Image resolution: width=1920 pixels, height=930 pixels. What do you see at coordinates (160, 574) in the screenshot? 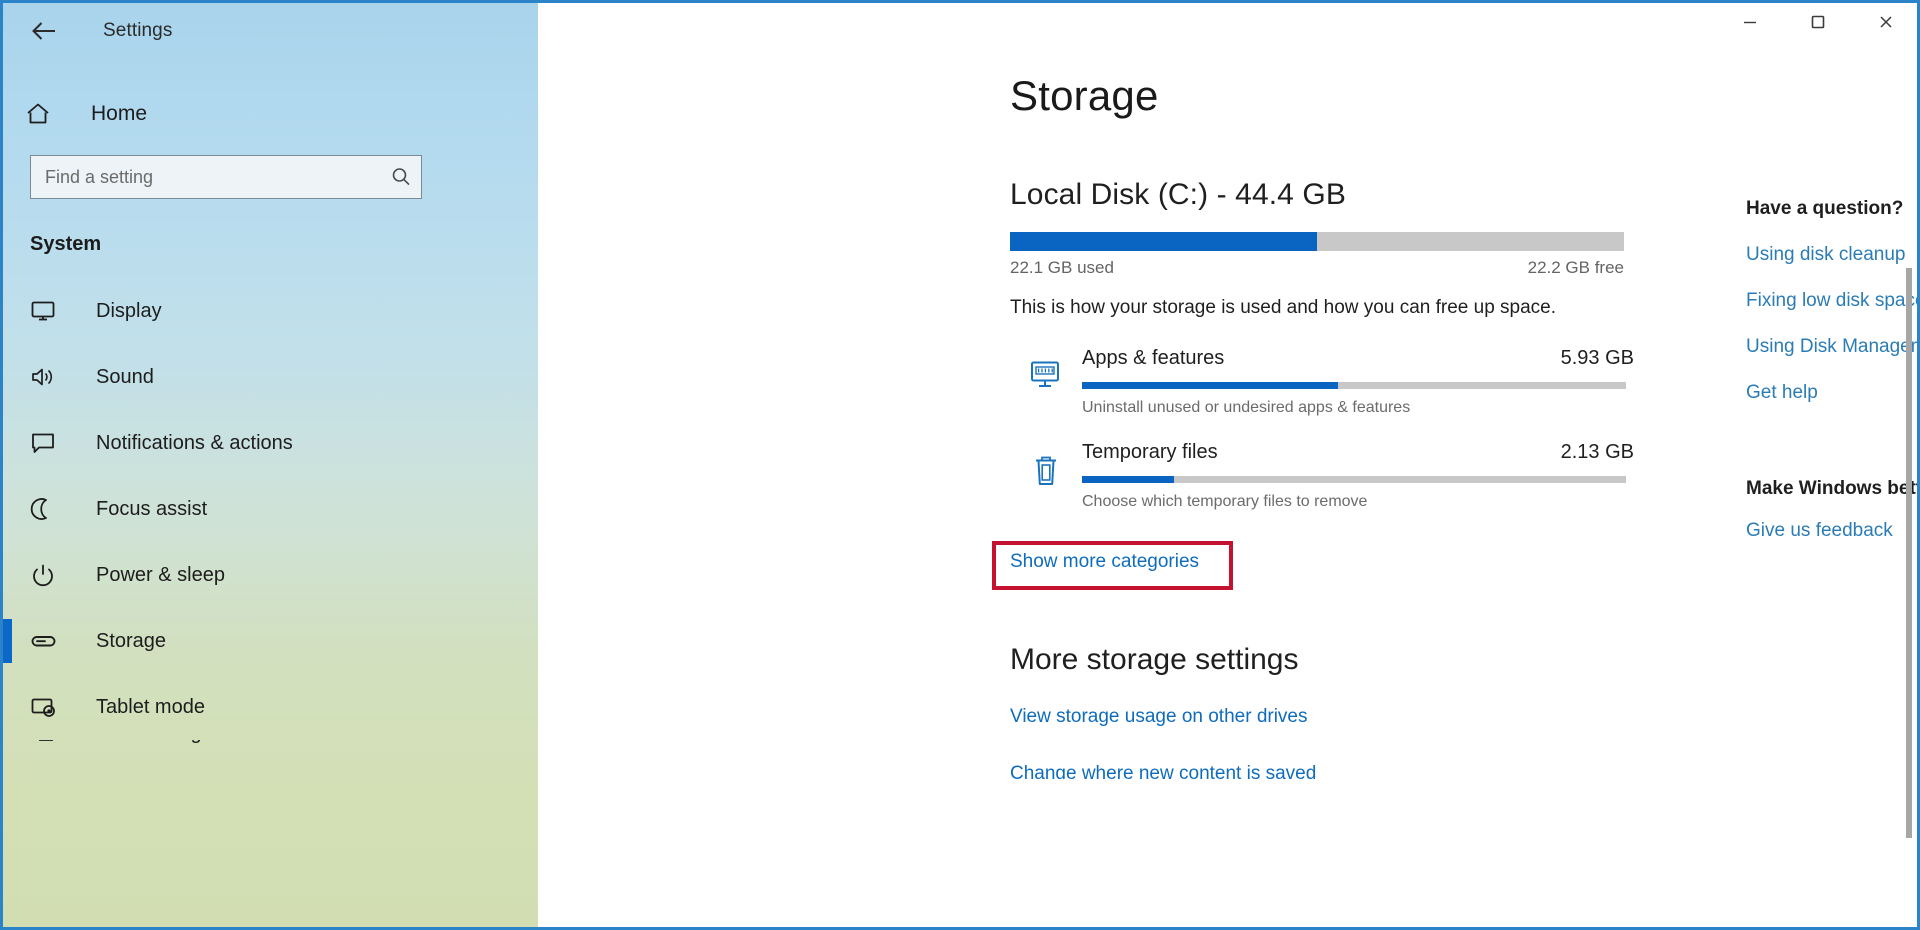
I see `sidebar-item-label: Power & sleep` at bounding box center [160, 574].